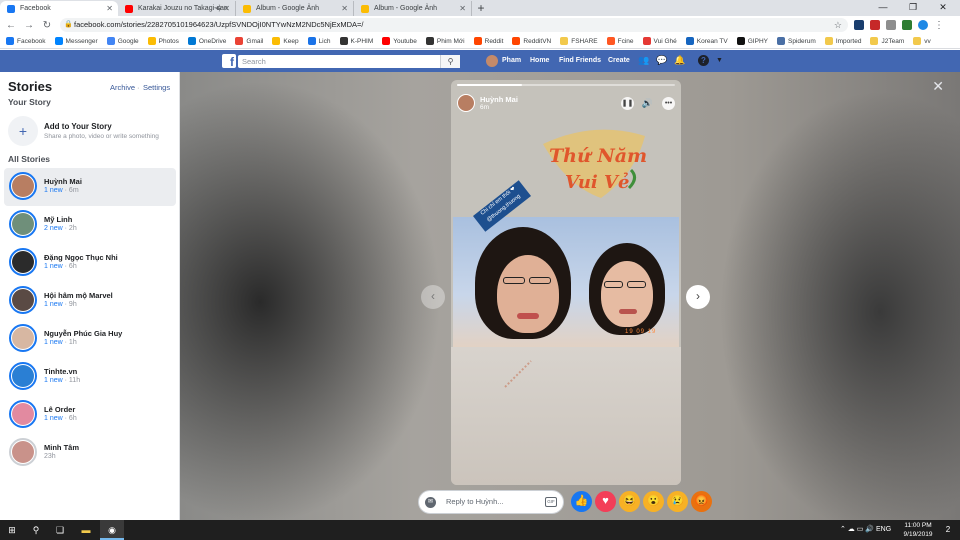 The image size is (960, 540). I want to click on bookmark-item: OneDrive, so click(206, 41).